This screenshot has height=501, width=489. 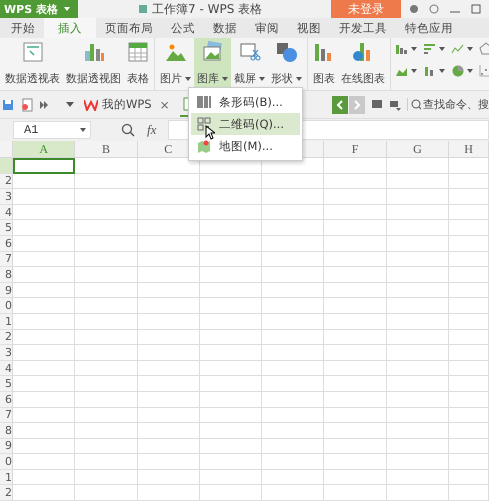 I want to click on row-header: 3, so click(x=6, y=197).